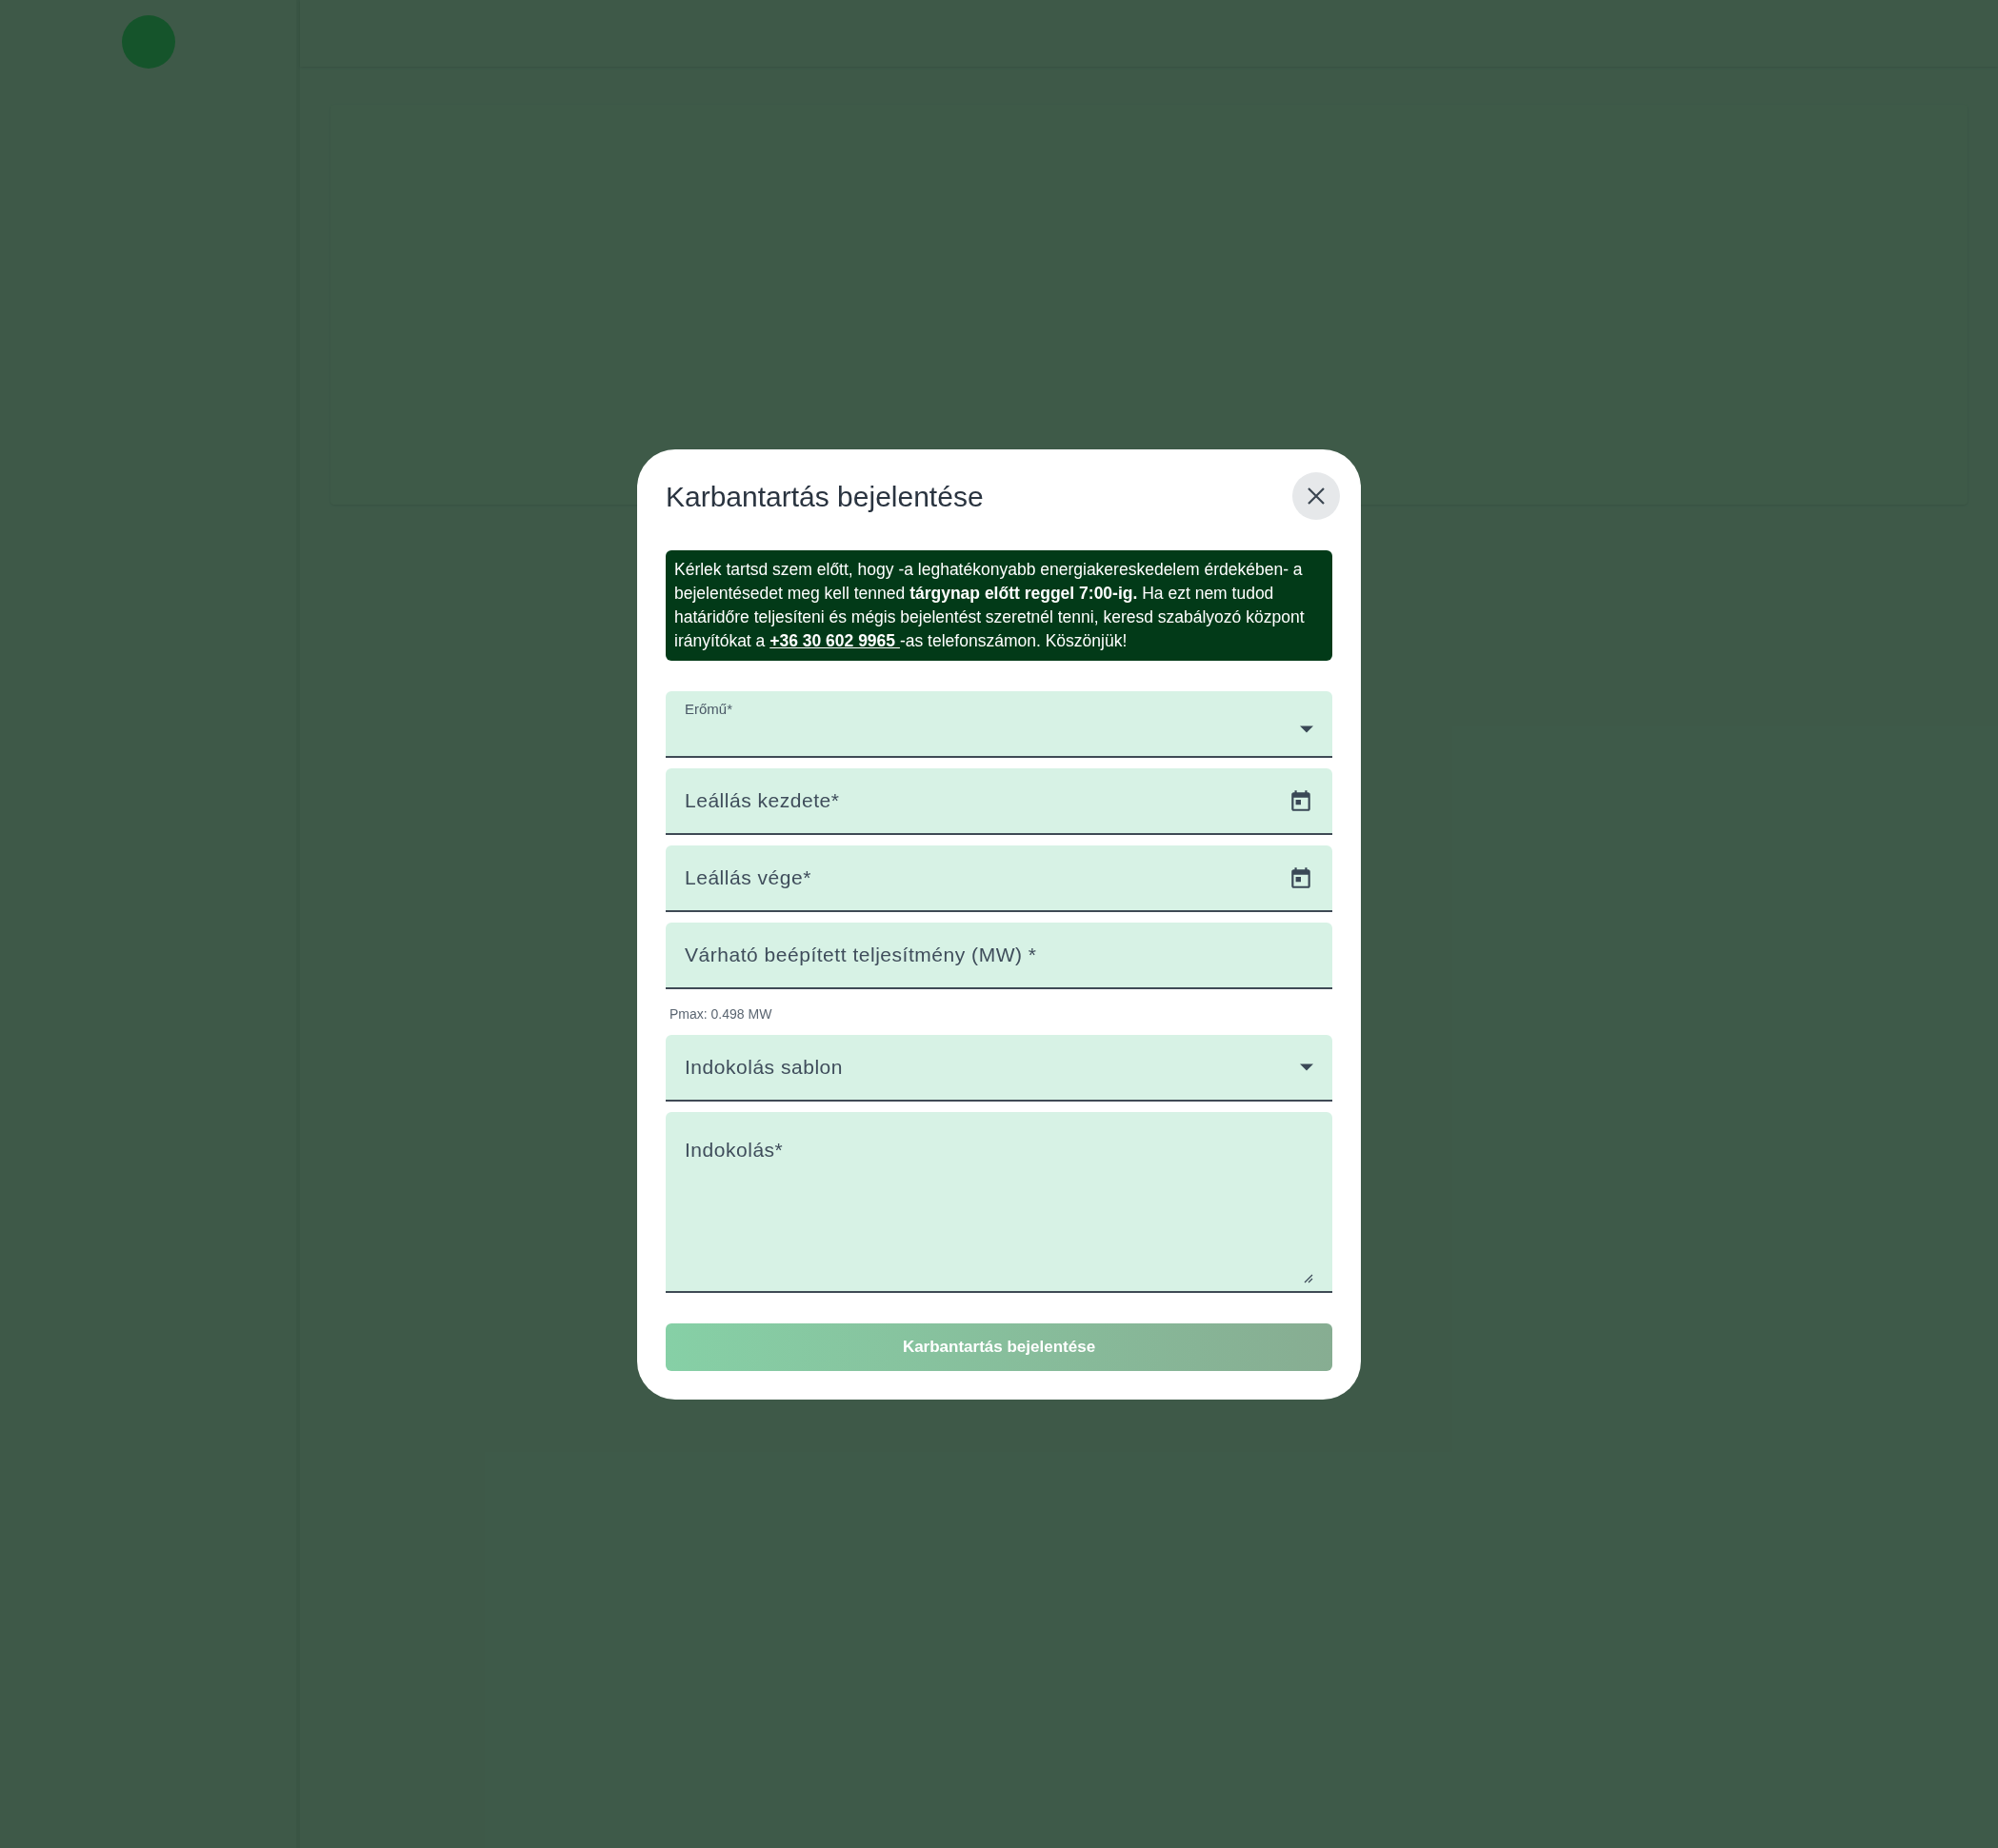 The image size is (1998, 1848). What do you see at coordinates (762, 801) in the screenshot?
I see `field-label: Leállás kezdete*` at bounding box center [762, 801].